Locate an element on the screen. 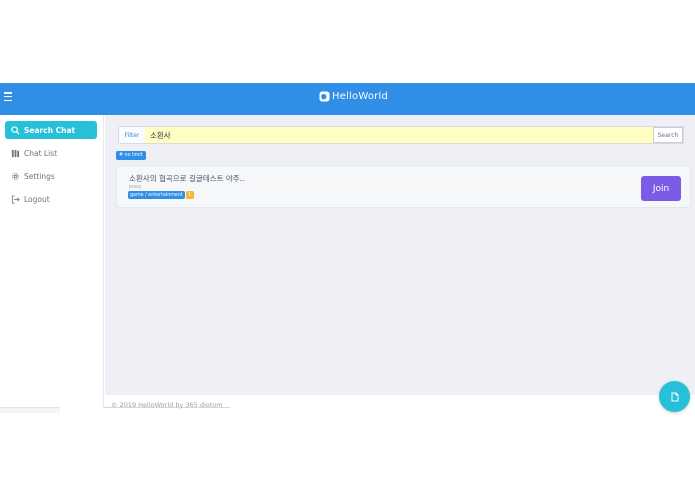 This screenshot has width=695, height=494. filter-input is located at coordinates (399, 135).